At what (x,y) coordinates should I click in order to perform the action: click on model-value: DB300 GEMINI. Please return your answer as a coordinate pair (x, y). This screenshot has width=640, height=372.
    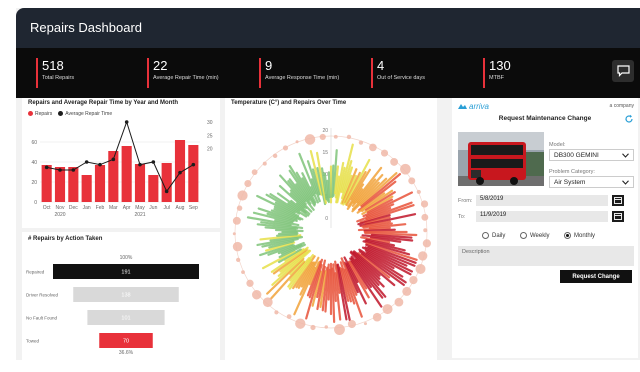
    Looking at the image, I should click on (576, 155).